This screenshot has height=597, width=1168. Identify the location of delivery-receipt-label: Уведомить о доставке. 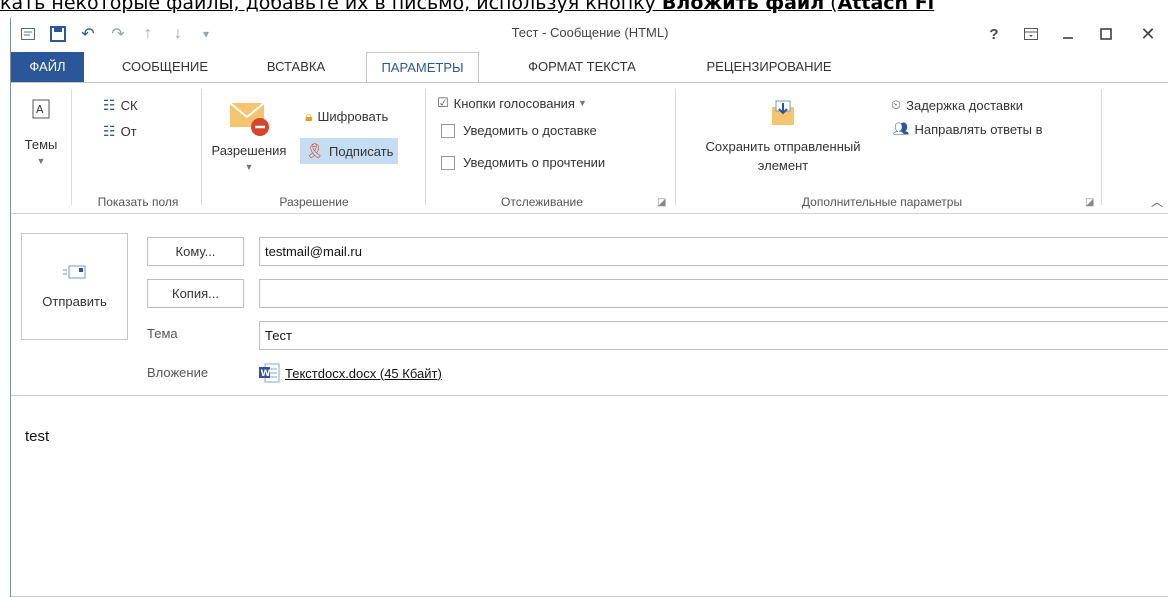
(530, 130).